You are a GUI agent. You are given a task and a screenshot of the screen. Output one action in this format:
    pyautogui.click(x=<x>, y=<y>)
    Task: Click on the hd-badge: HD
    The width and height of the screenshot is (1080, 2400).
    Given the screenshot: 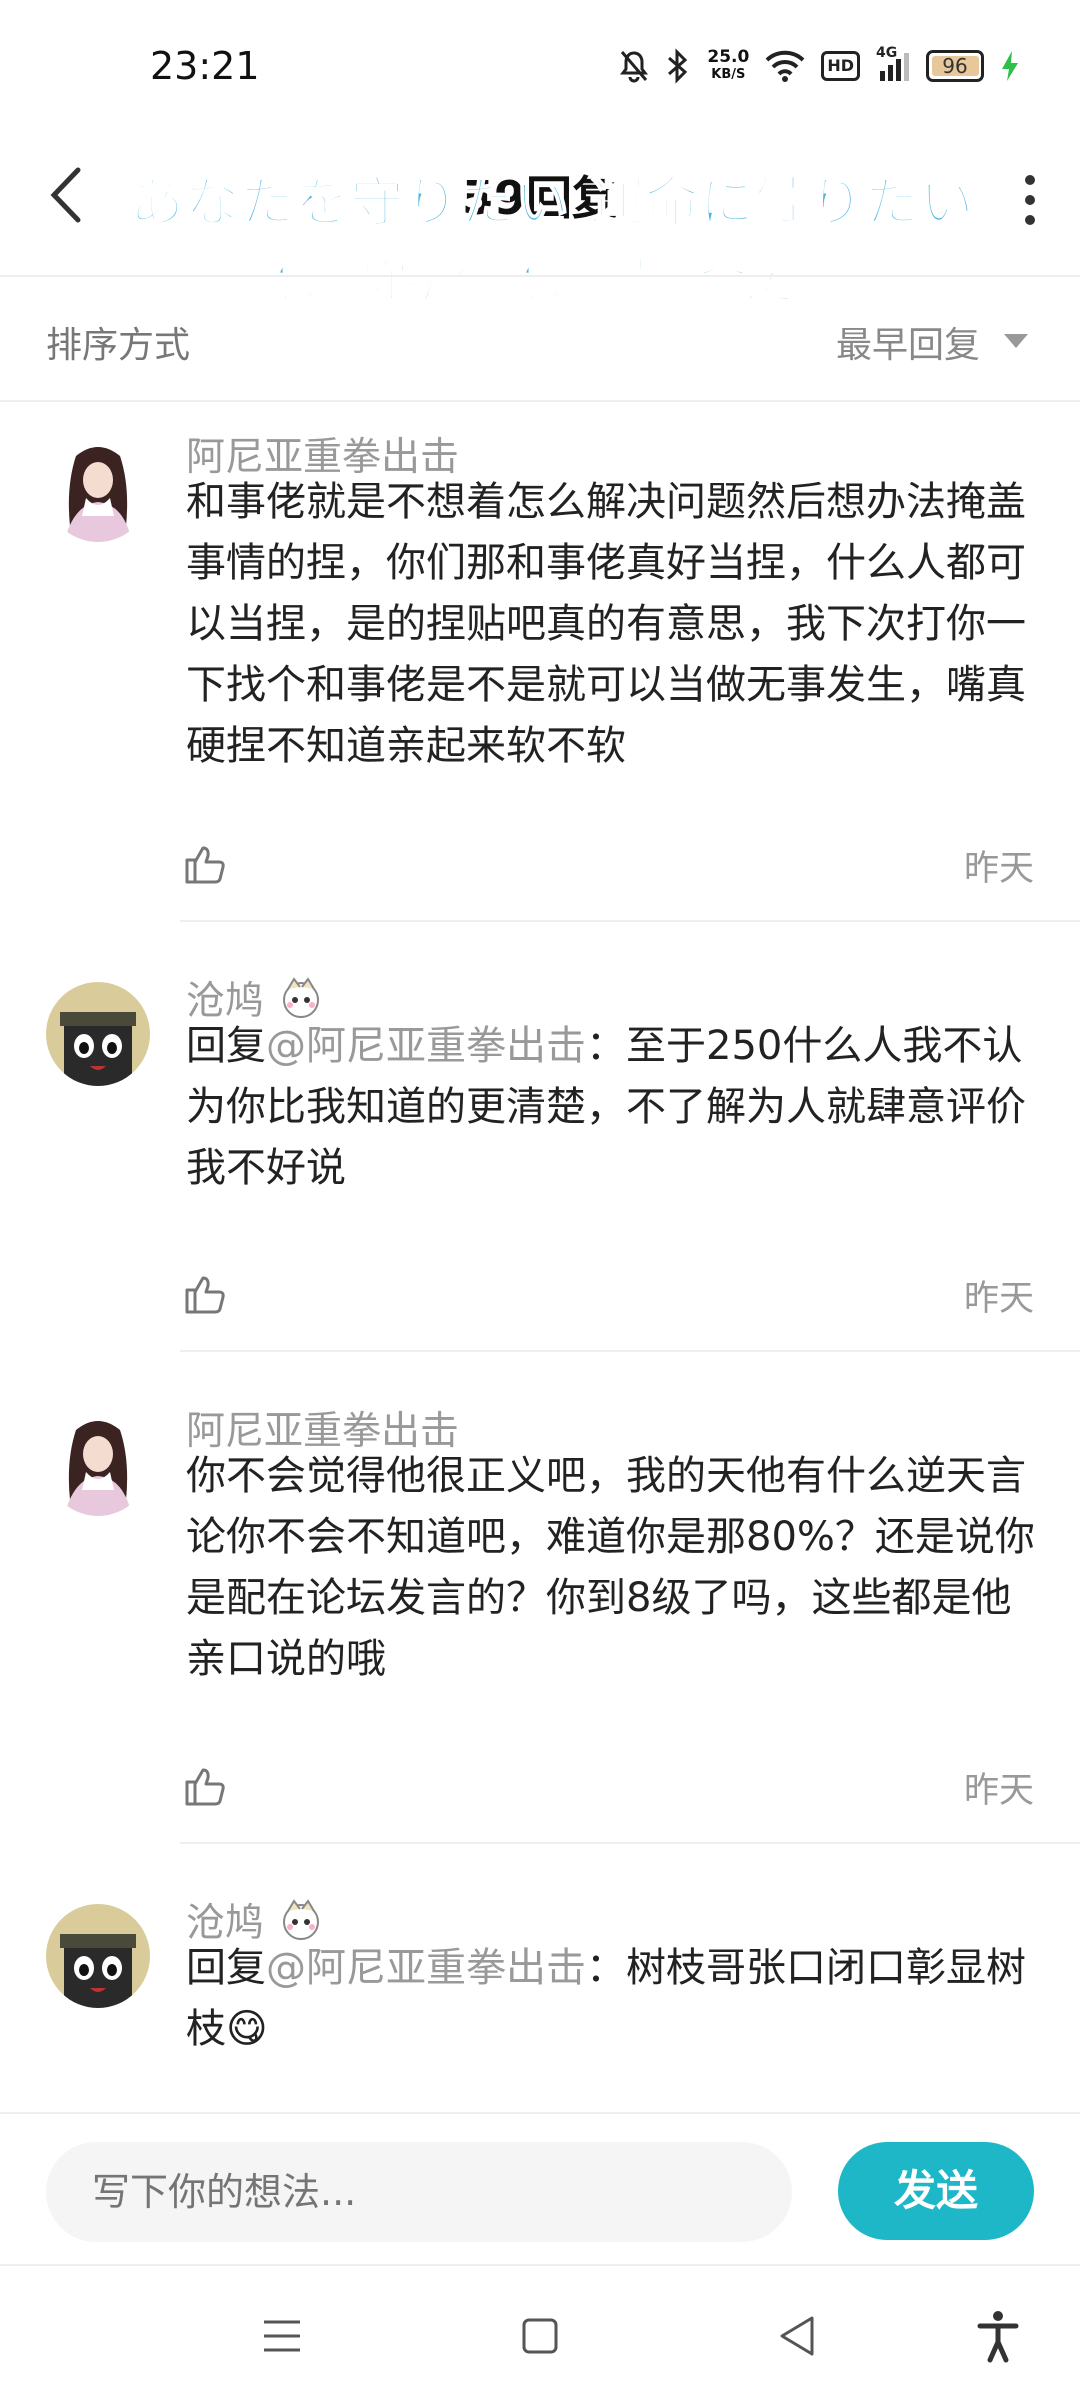 What is the action you would take?
    pyautogui.click(x=840, y=66)
    